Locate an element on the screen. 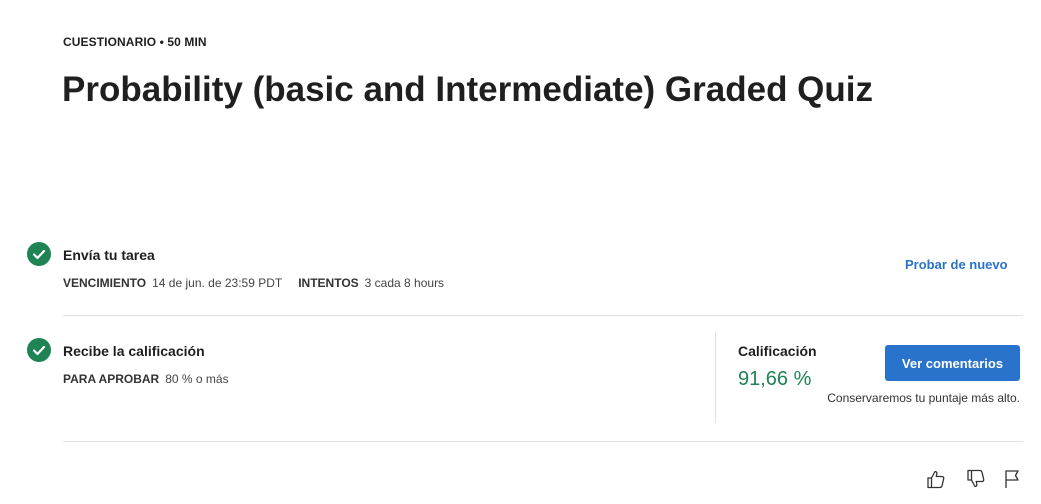 The height and width of the screenshot is (504, 1041). submit-check-icon is located at coordinates (39, 254).